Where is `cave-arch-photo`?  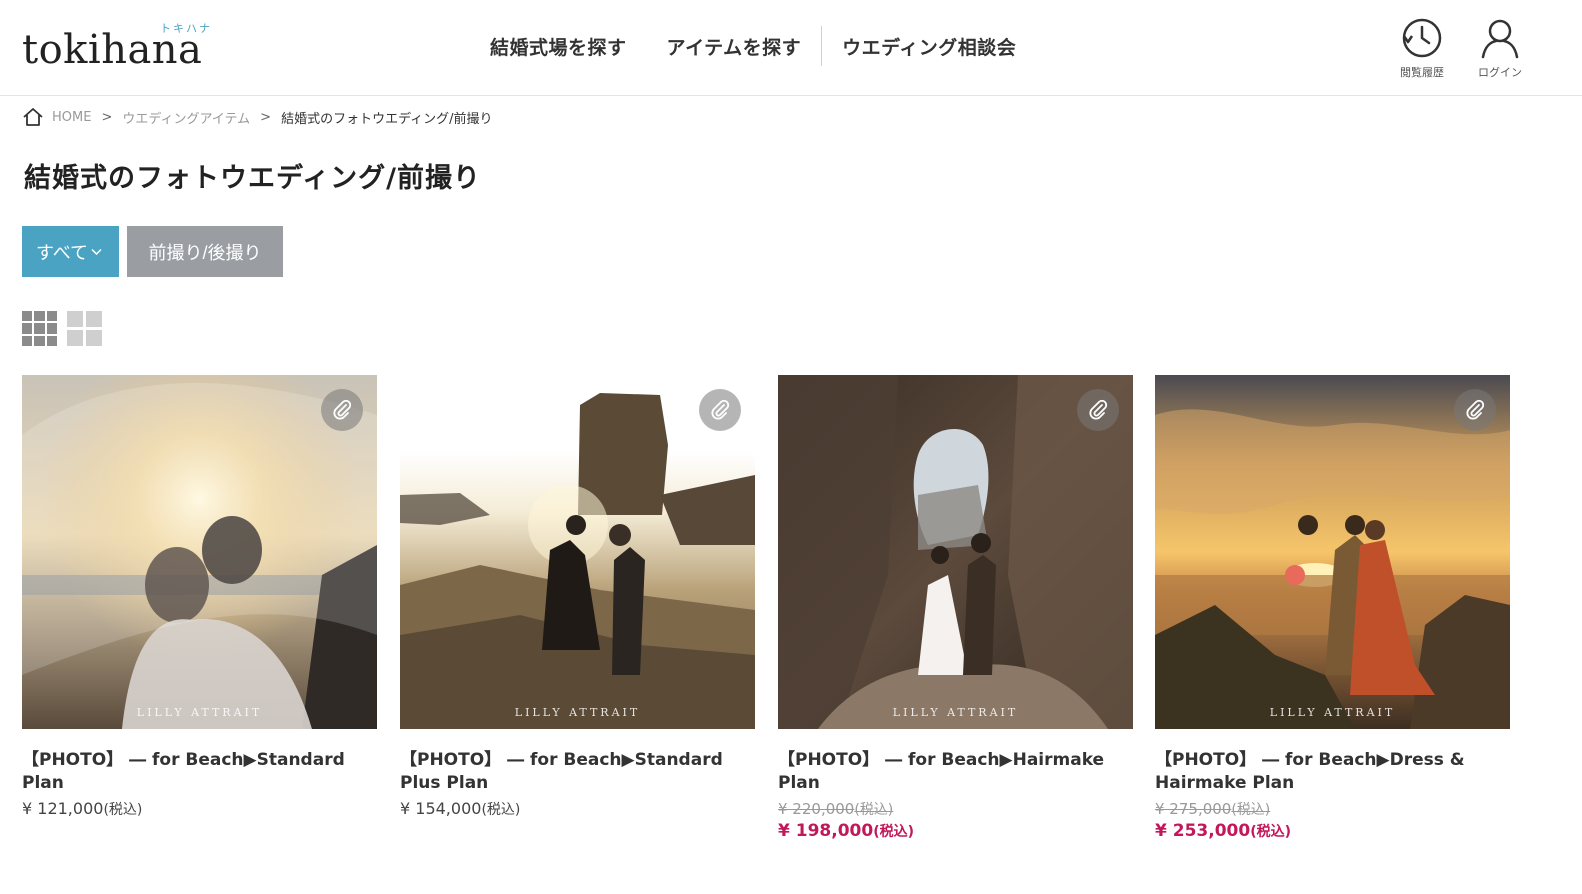 cave-arch-photo is located at coordinates (955, 552).